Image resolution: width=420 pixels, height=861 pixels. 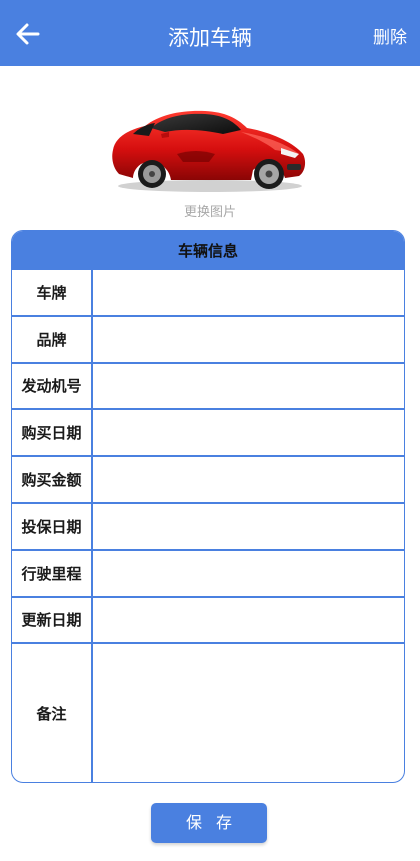 What do you see at coordinates (210, 38) in the screenshot?
I see `page-title: 添加车辆` at bounding box center [210, 38].